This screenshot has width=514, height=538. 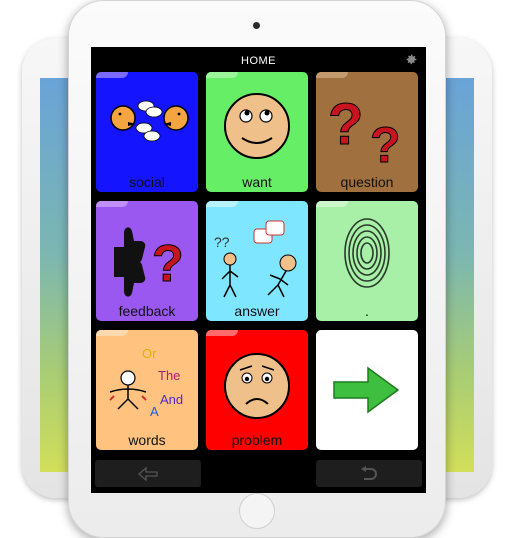 What do you see at coordinates (367, 311) in the screenshot?
I see `tile-label: .` at bounding box center [367, 311].